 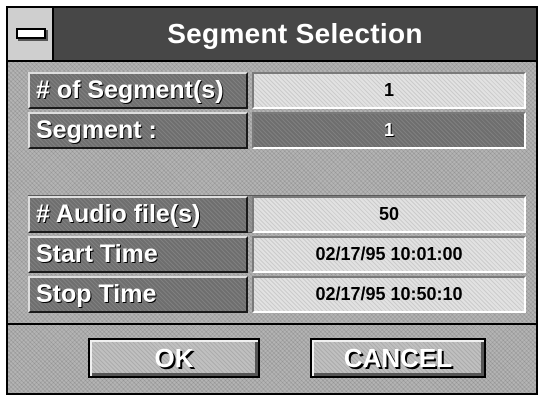 I want to click on segment-row: Segment : 1, so click(x=277, y=130).